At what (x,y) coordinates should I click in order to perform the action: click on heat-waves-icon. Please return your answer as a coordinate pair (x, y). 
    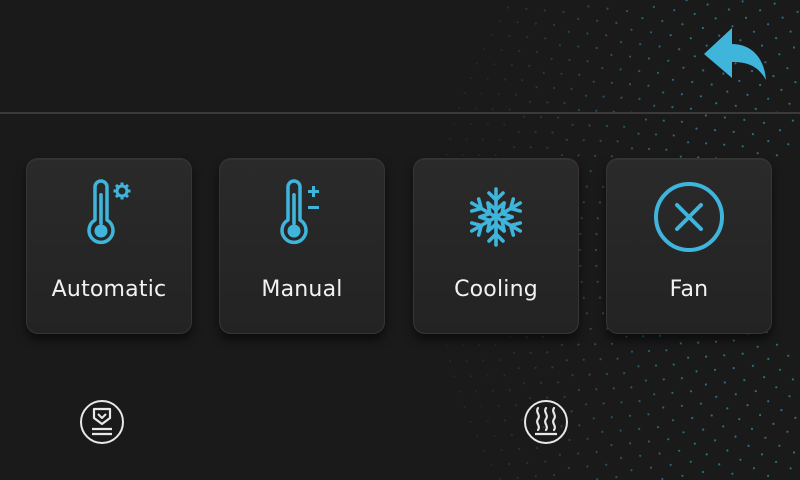
    Looking at the image, I should click on (546, 422).